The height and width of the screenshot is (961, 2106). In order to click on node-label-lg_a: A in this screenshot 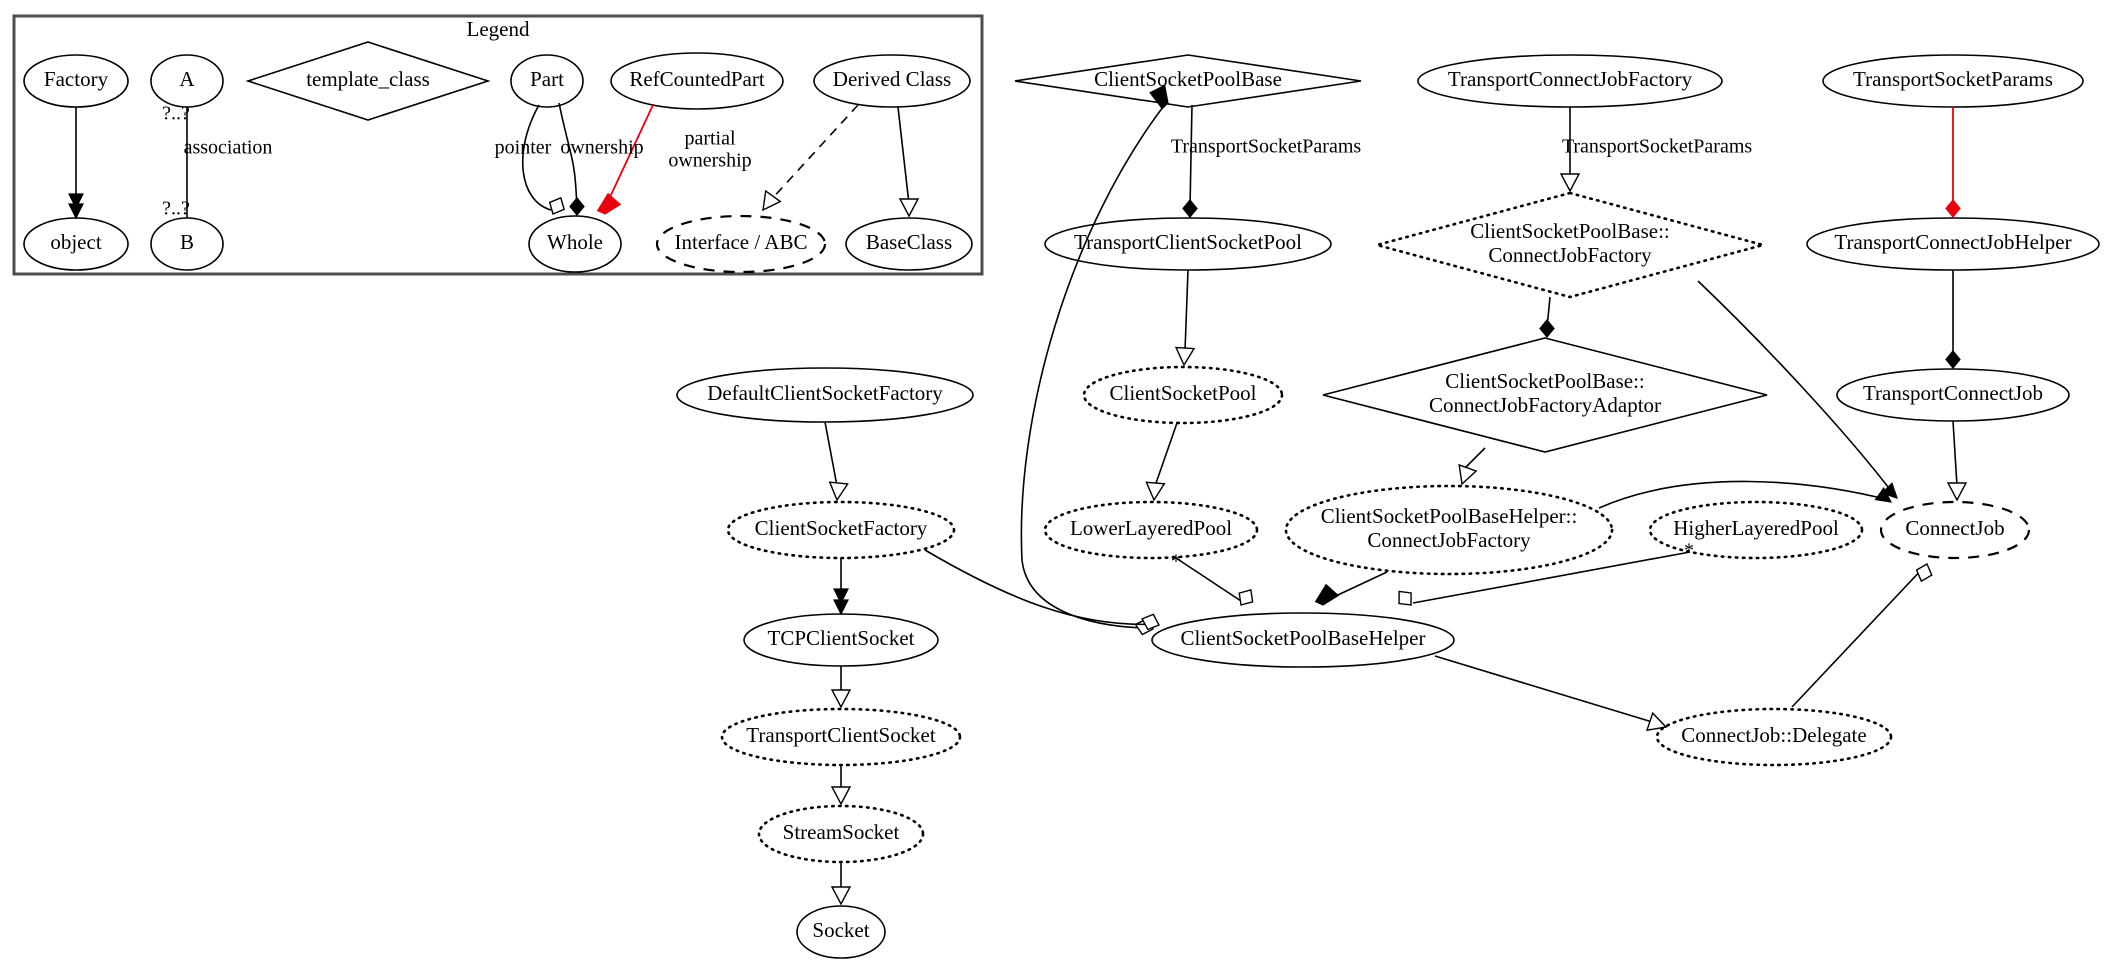, I will do `click(187, 79)`.